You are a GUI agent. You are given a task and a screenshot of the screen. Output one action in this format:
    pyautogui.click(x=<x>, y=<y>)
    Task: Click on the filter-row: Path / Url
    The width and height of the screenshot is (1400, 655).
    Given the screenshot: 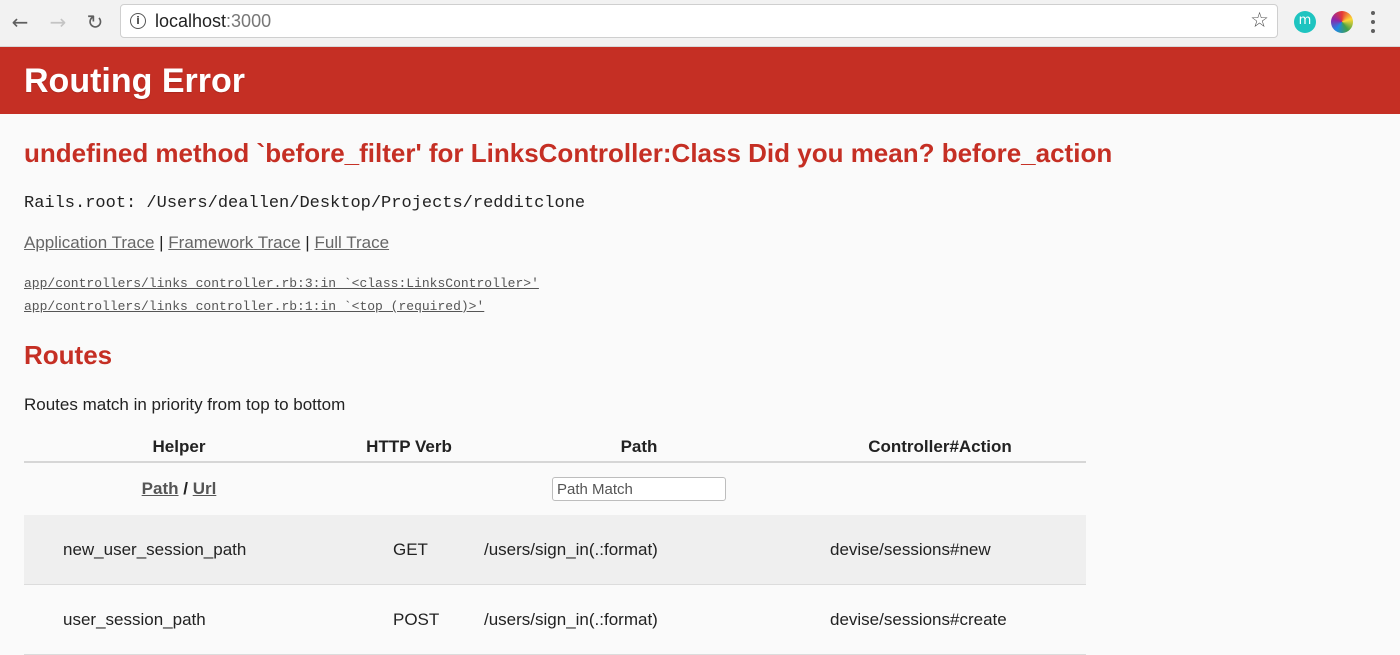 What is the action you would take?
    pyautogui.click(x=555, y=488)
    